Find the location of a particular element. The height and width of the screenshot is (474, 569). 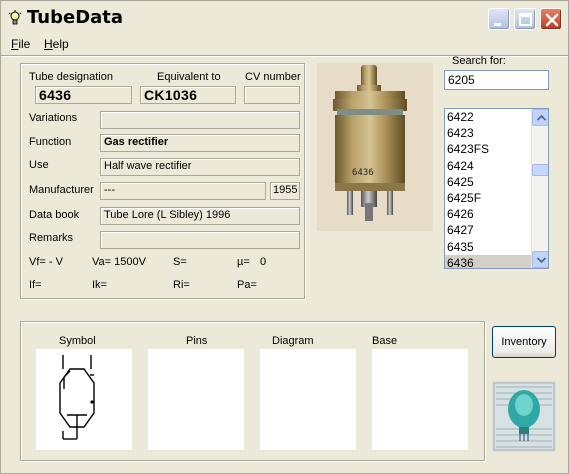

tube-logo-image is located at coordinates (524, 416).